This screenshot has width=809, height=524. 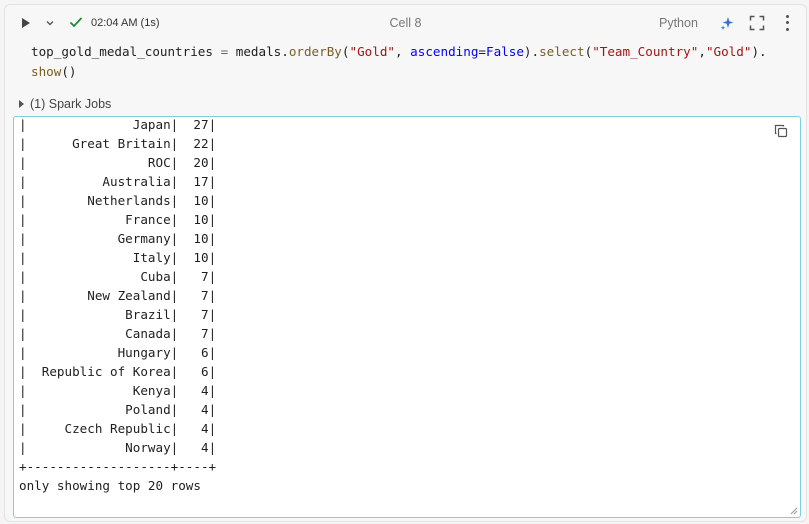 I want to click on output-country: Brazil, so click(x=98, y=314).